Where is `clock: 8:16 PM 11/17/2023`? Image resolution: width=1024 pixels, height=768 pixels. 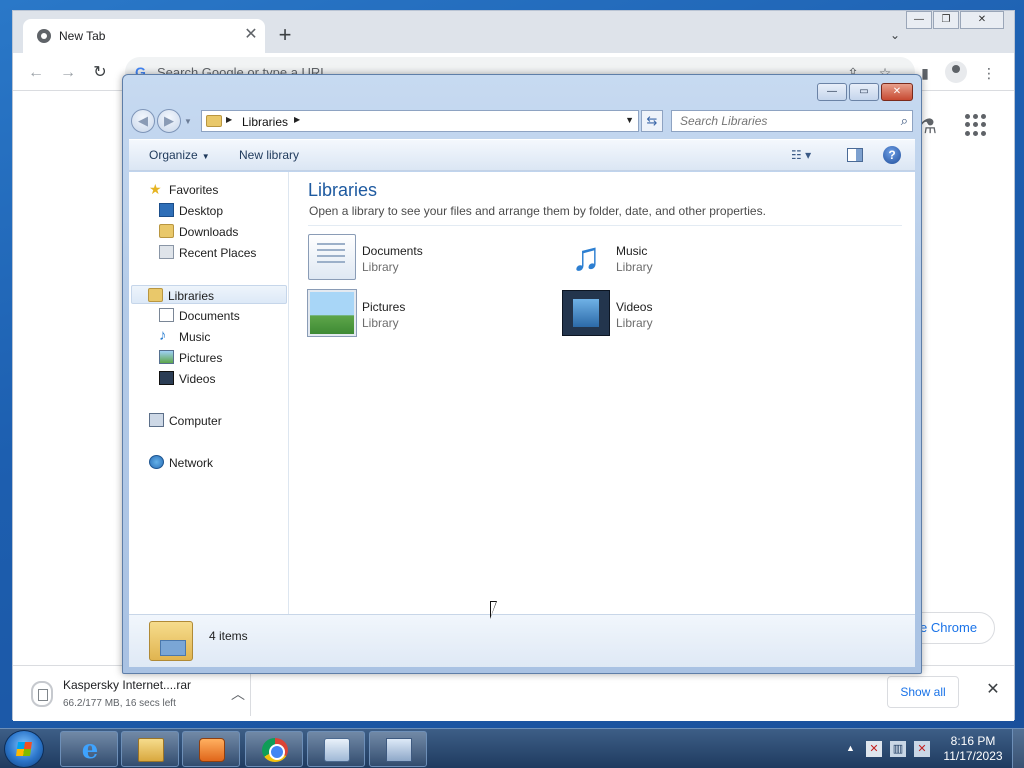 clock: 8:16 PM 11/17/2023 is located at coordinates (973, 749).